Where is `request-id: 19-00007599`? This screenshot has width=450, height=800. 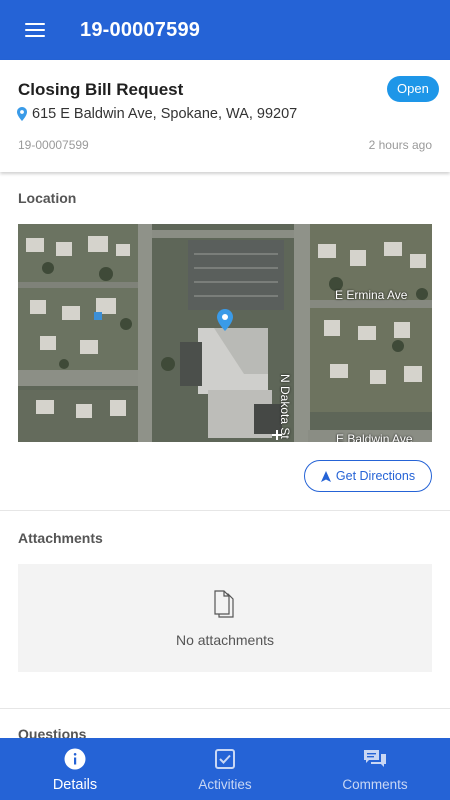 request-id: 19-00007599 is located at coordinates (53, 145).